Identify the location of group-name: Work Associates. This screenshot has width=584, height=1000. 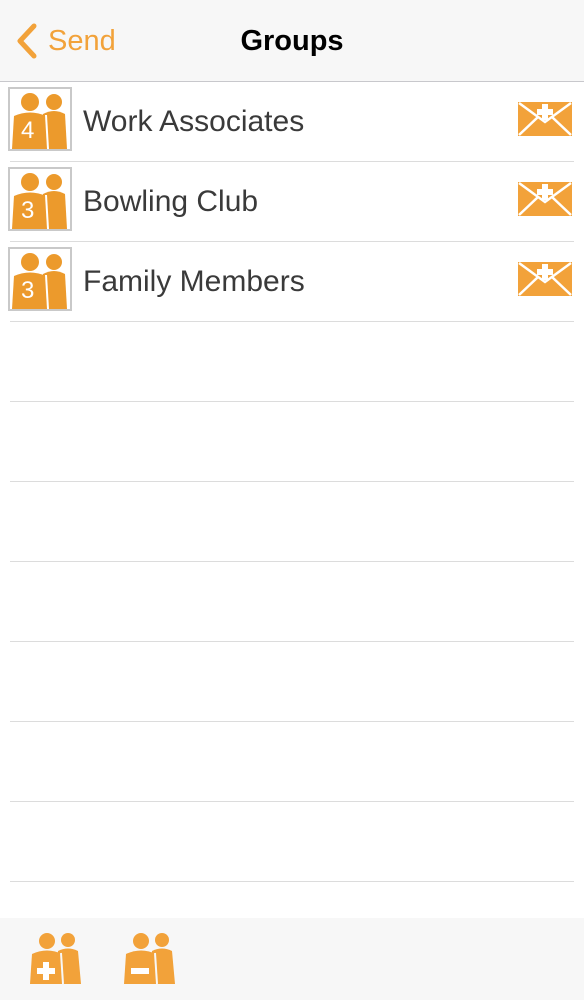
(194, 121).